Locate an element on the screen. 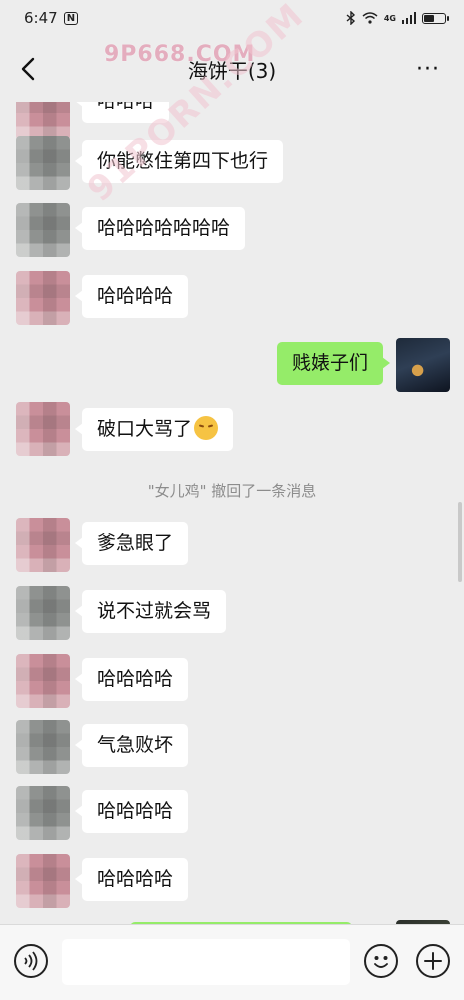 Image resolution: width=464 pixels, height=1000 pixels. plus-button is located at coordinates (433, 961).